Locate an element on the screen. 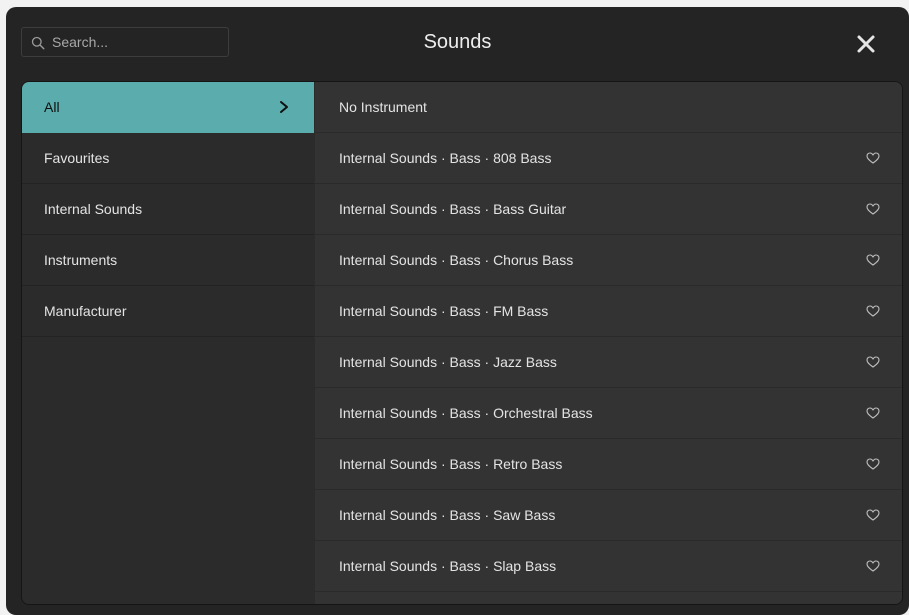  sidebar-item-instruments: Instruments is located at coordinates (168, 260).